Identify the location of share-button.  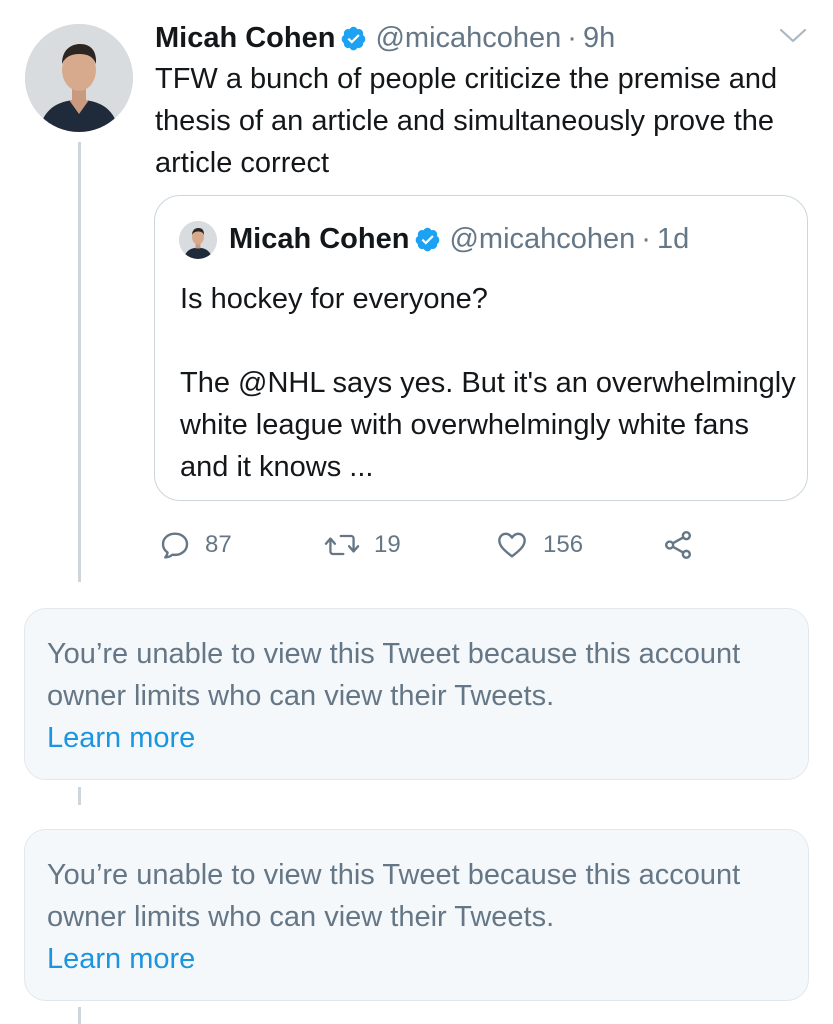
(679, 545).